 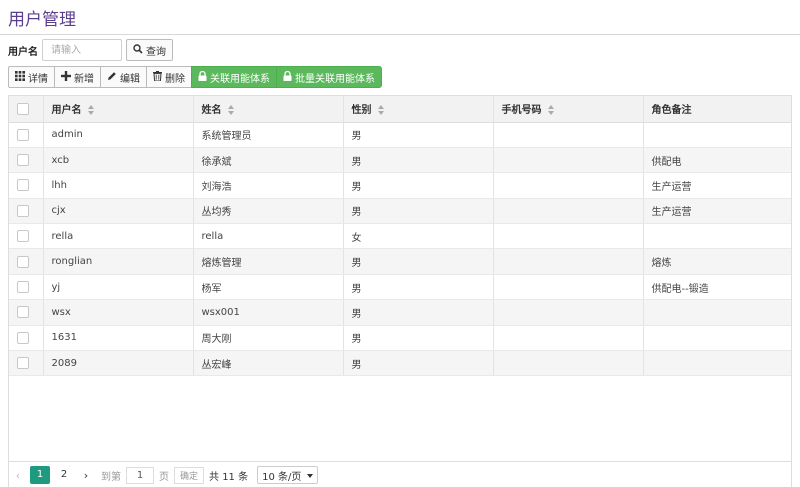 I want to click on table-row: lhh 刘海浩 男 生产运营, so click(x=400, y=185).